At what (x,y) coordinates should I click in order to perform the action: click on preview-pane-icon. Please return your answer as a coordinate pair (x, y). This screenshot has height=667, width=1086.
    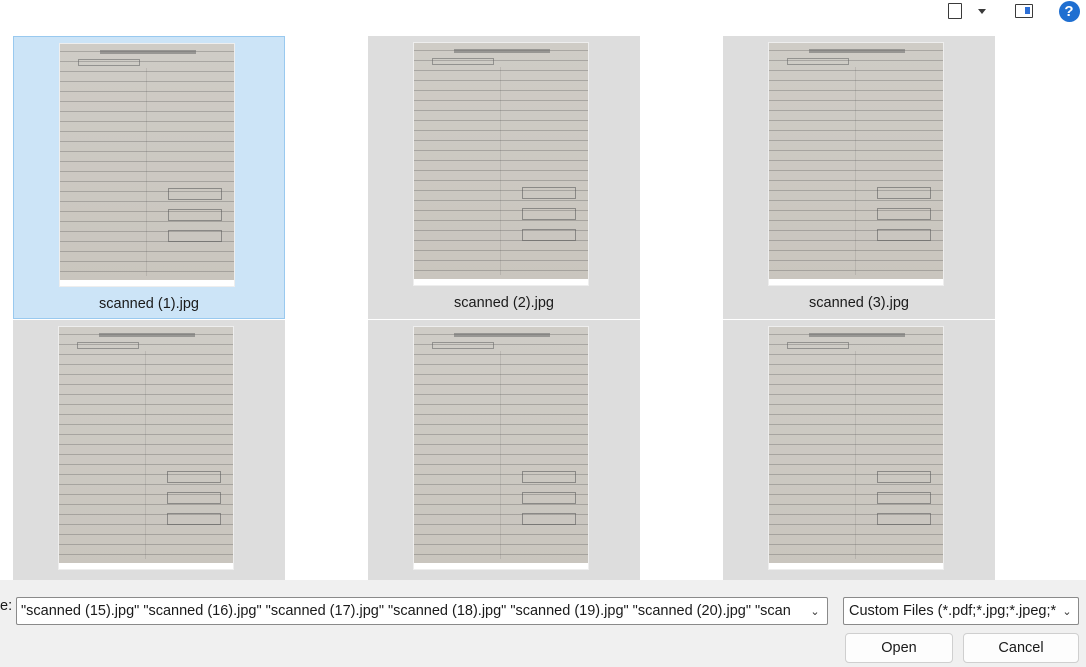
    Looking at the image, I should click on (1024, 11).